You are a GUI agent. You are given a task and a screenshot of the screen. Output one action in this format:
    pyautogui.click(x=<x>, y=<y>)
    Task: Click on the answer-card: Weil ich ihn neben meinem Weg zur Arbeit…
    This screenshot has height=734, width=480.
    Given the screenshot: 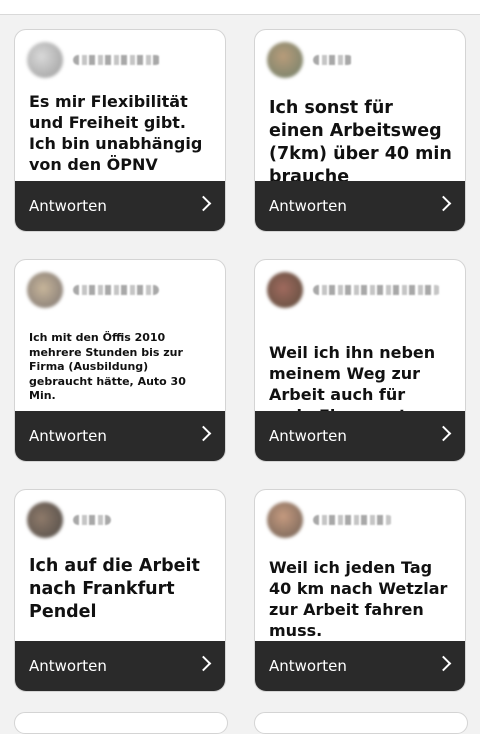 What is the action you would take?
    pyautogui.click(x=360, y=360)
    